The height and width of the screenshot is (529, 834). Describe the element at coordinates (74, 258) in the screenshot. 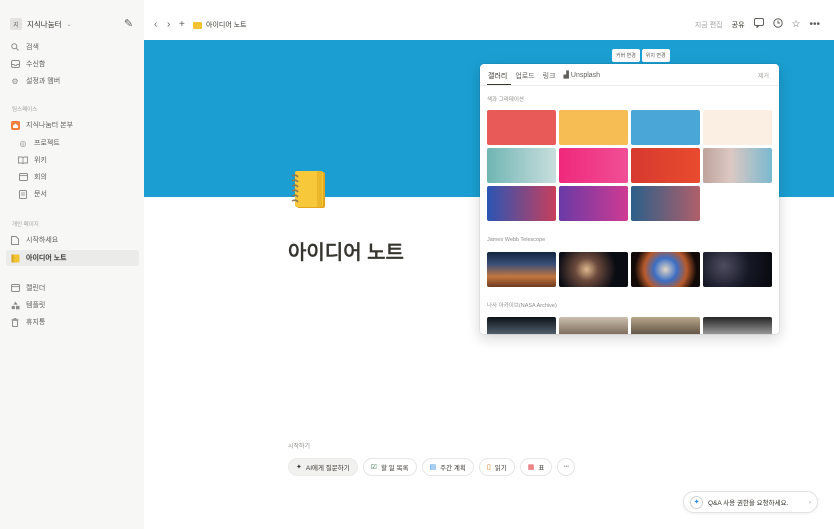

I see `sidebar-item-idea-notes: 아이디어 노트` at that location.